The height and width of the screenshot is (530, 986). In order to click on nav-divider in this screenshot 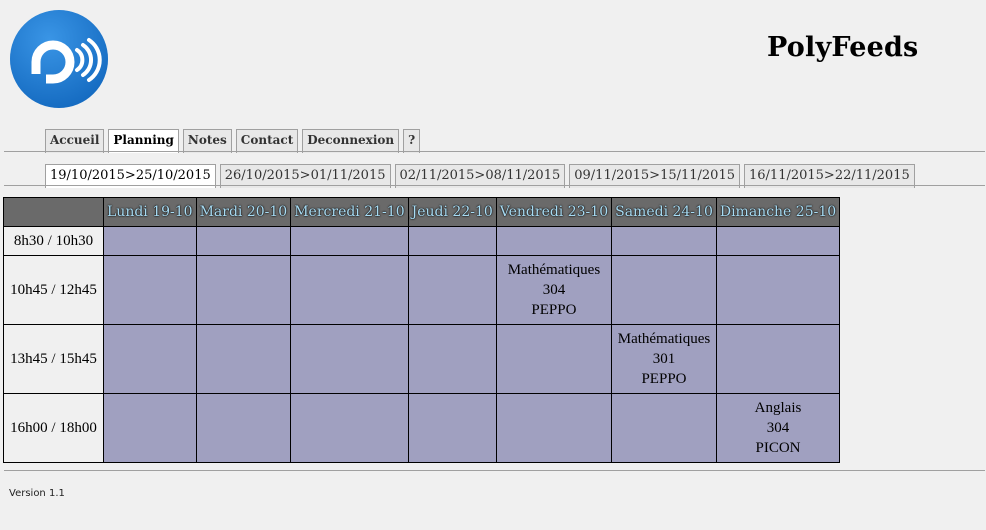, I will do `click(494, 151)`.